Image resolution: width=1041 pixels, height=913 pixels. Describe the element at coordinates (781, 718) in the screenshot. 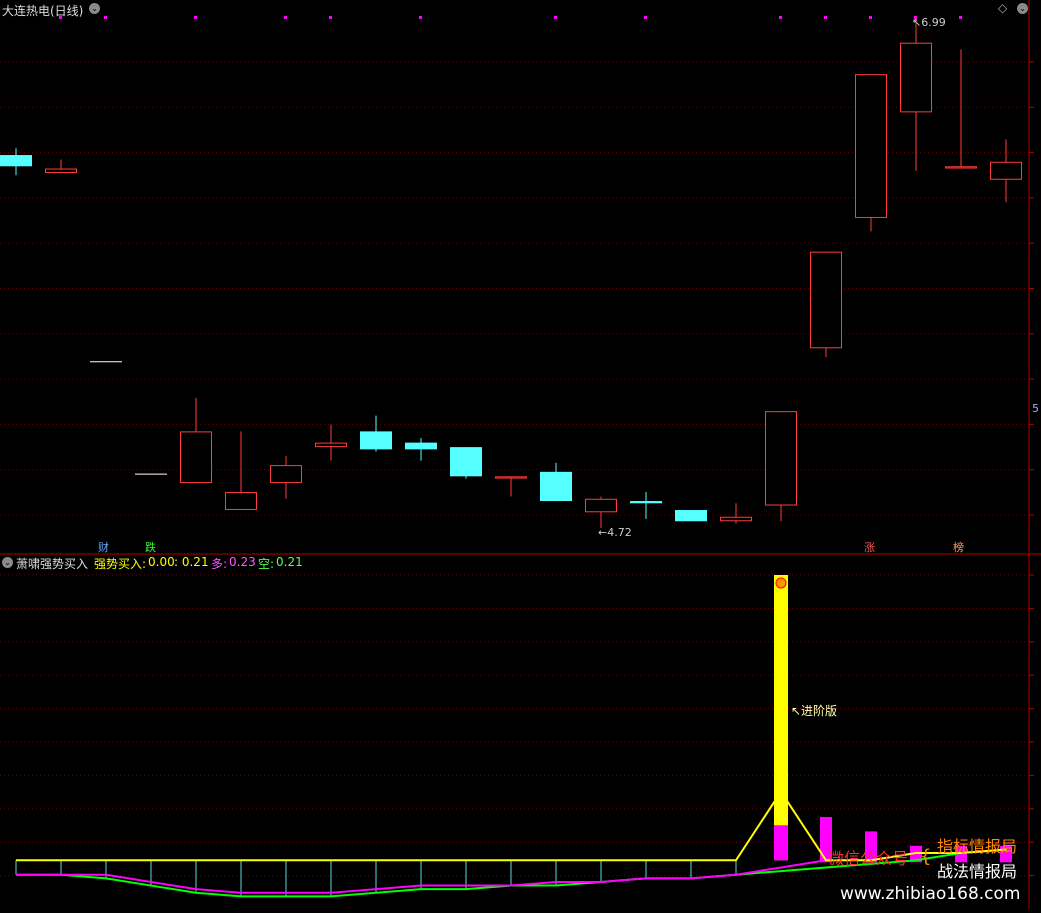

I see `indicator-bar-yellow` at that location.